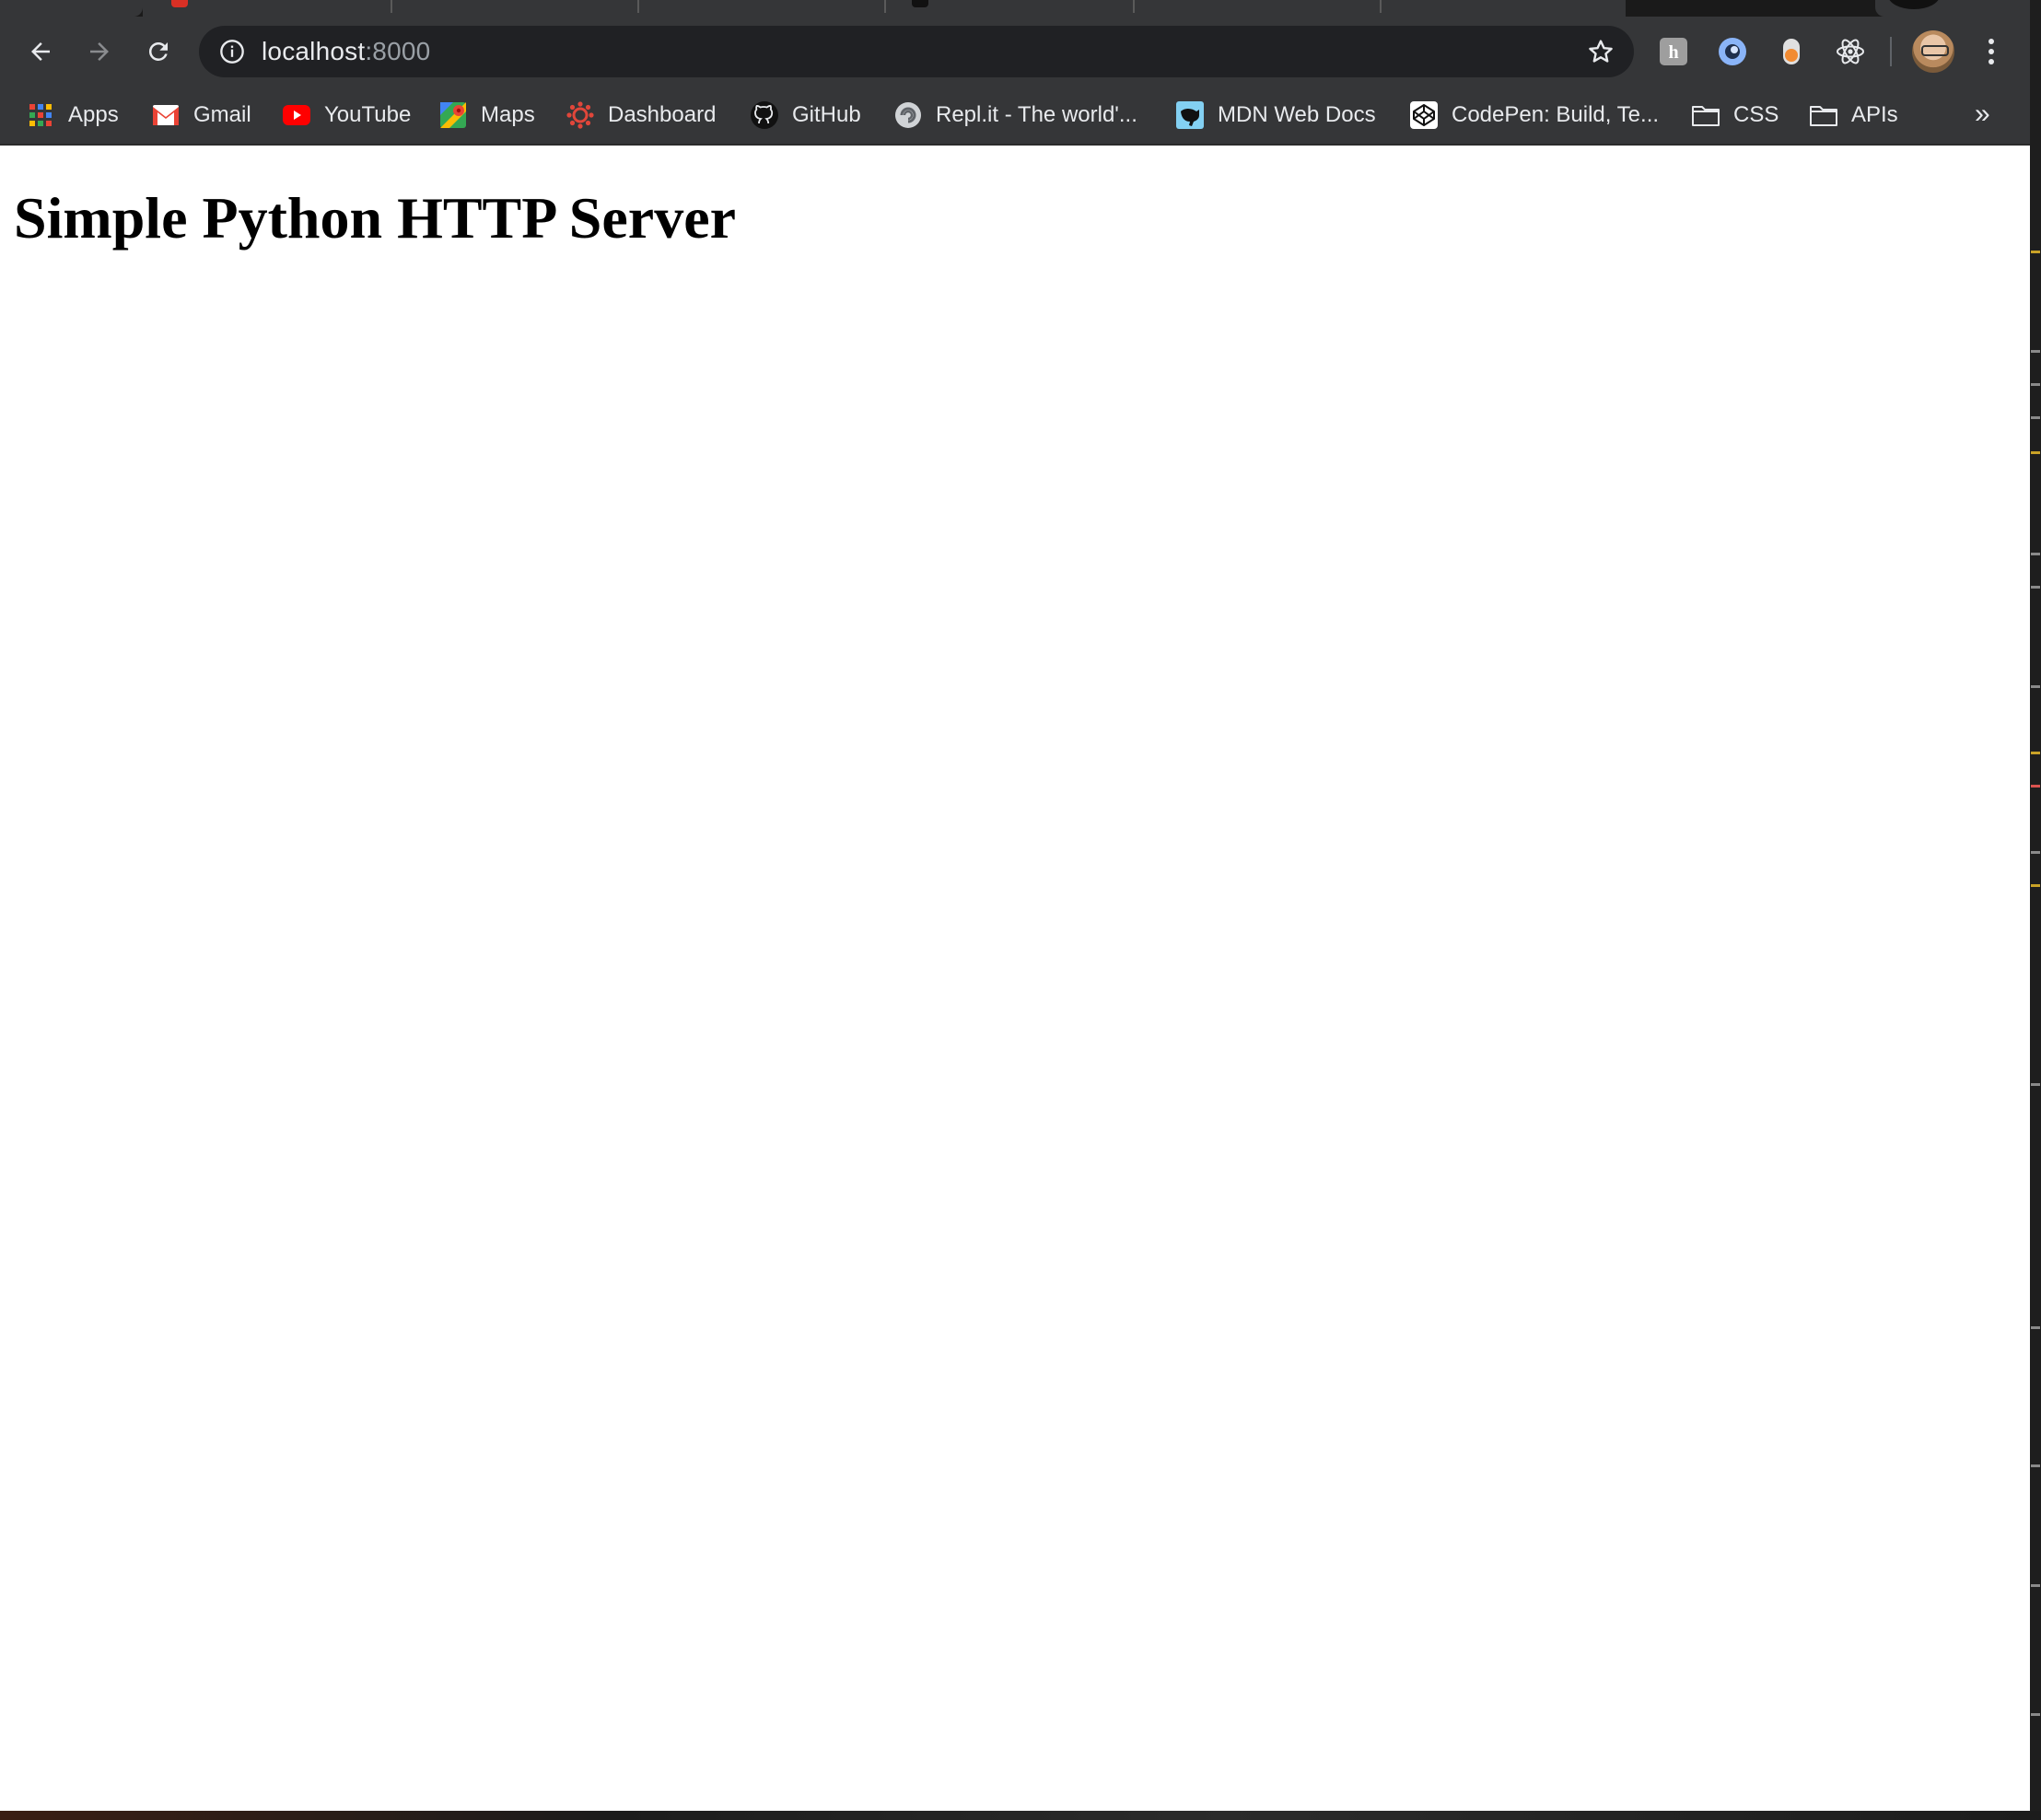 This screenshot has width=2041, height=1820. I want to click on github-icon, so click(764, 115).